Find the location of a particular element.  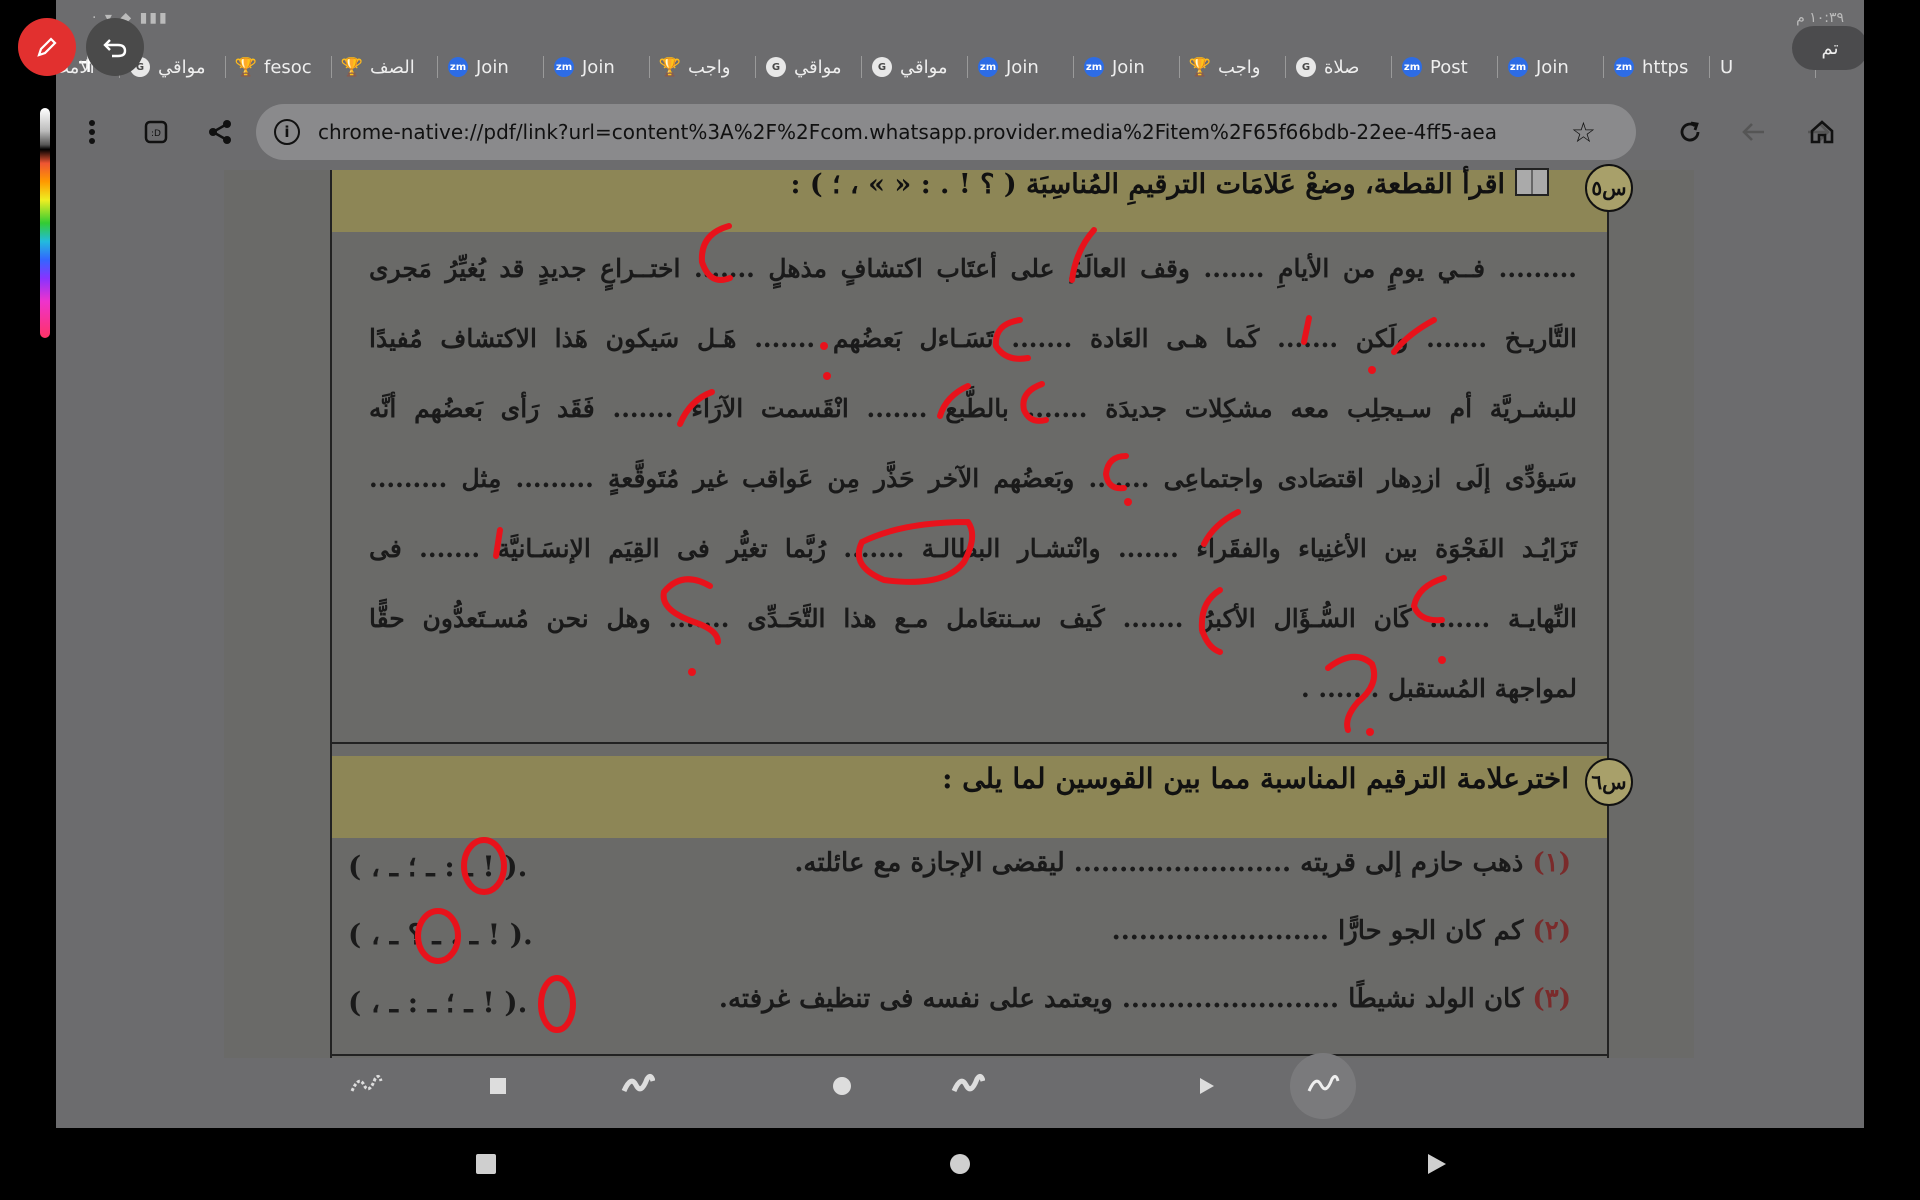

browser-tab: zm Post is located at coordinates (1445, 67).